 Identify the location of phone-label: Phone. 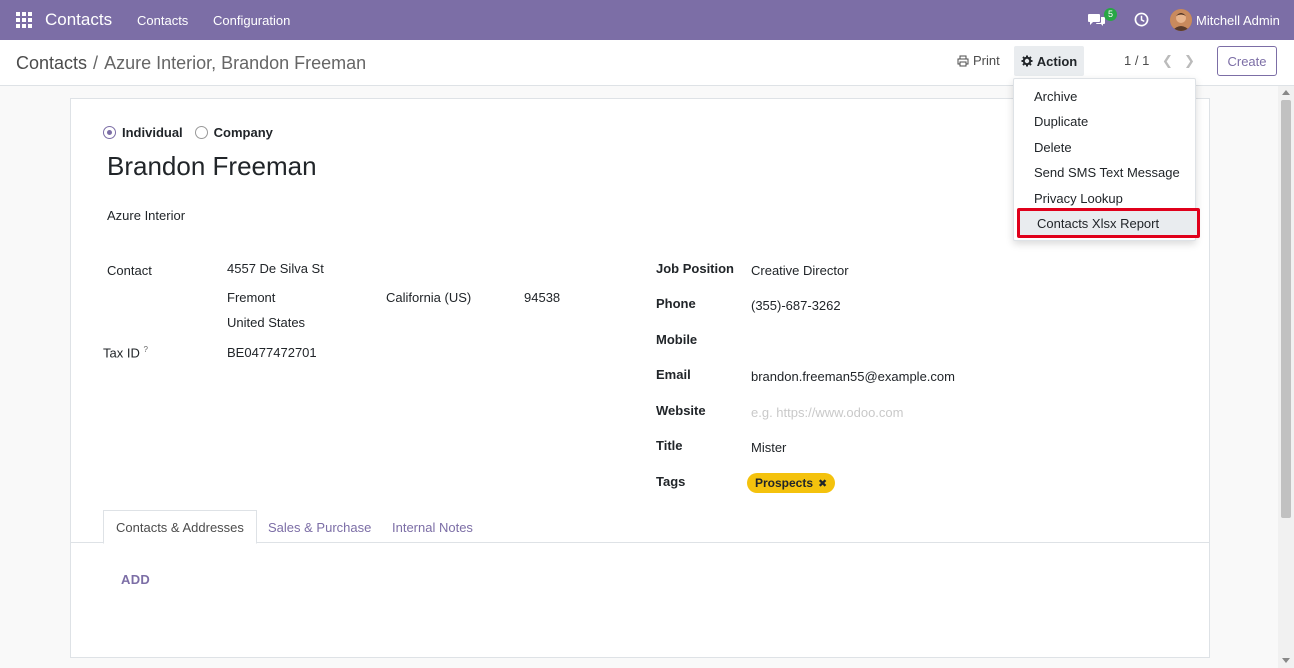
(676, 303).